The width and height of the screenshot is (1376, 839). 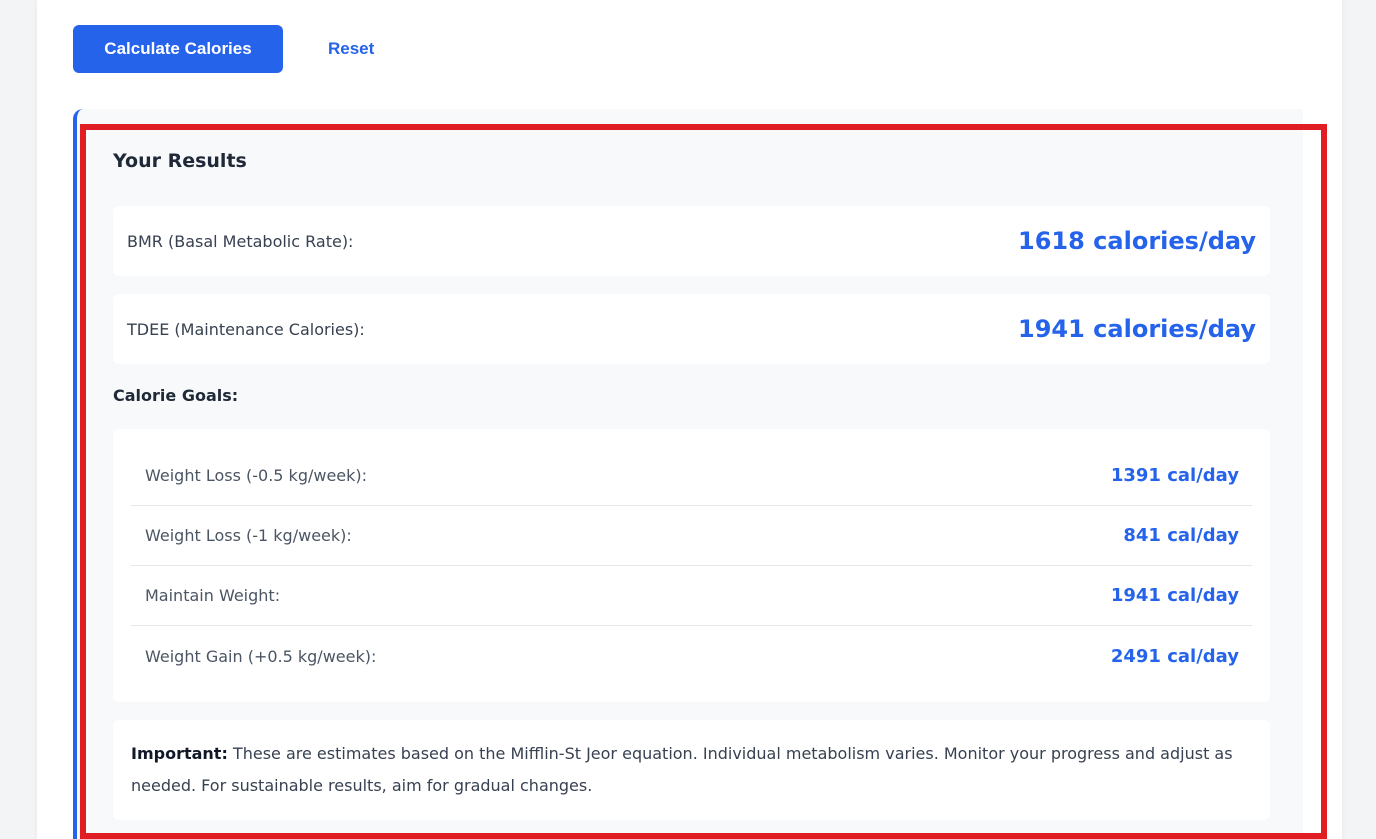 What do you see at coordinates (1174, 475) in the screenshot?
I see `goal-value: 1391 cal/day` at bounding box center [1174, 475].